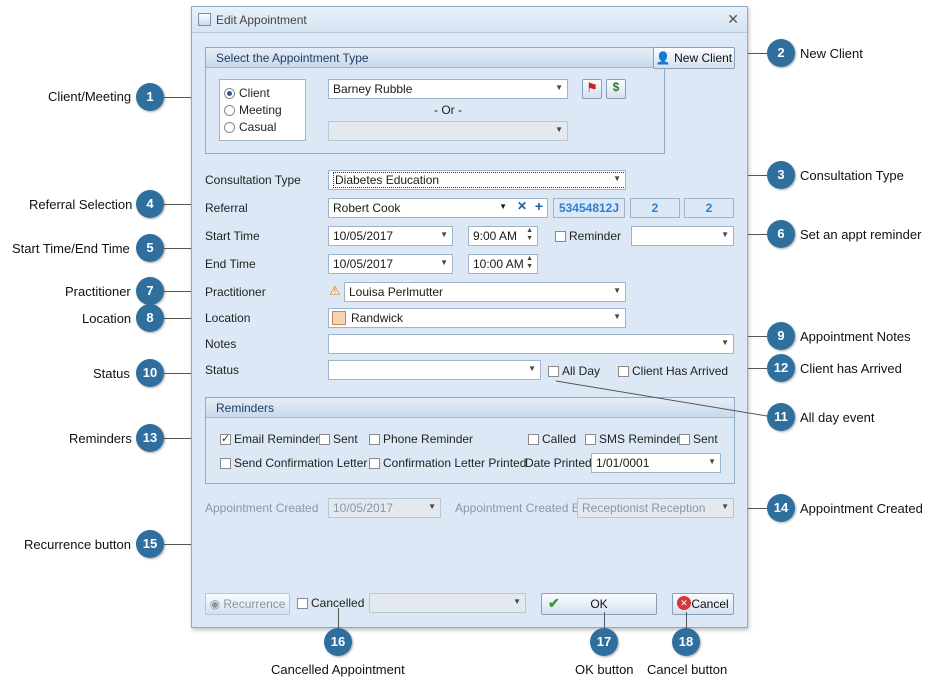 The width and height of the screenshot is (938, 693). I want to click on callout-text-11: All day event, so click(837, 417).